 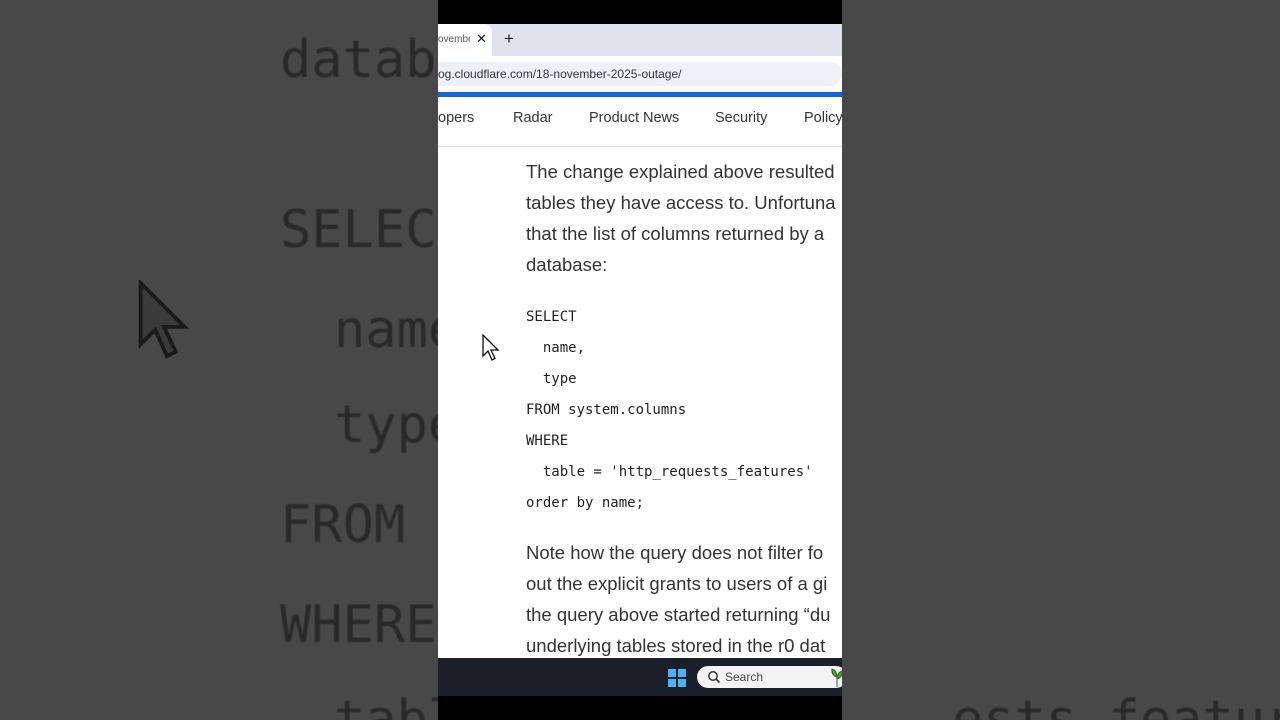 I want to click on code-line: table = 'http_requests_features', so click(x=669, y=472).